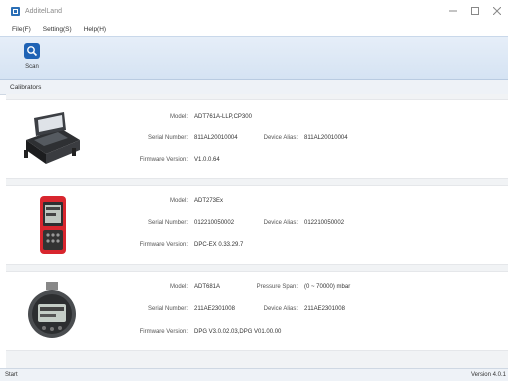 This screenshot has height=381, width=508. I want to click on firmware-value: DPC-EX 0.33.29.7, so click(219, 245).